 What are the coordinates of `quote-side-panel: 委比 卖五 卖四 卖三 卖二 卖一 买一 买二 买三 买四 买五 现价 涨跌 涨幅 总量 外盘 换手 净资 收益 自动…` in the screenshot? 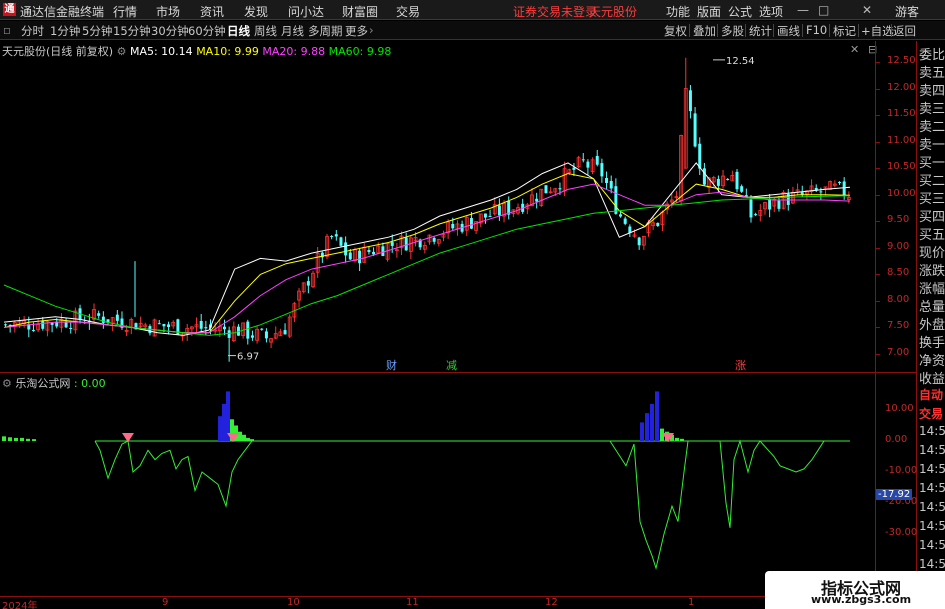 It's located at (930, 325).